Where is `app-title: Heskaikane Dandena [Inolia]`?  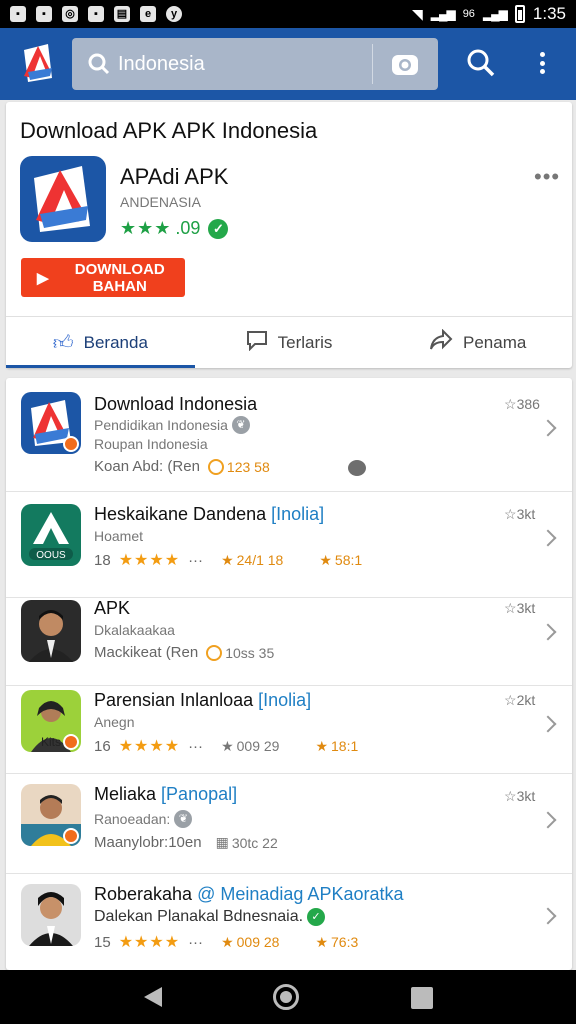 app-title: Heskaikane Dandena [Inolia] is located at coordinates (209, 514).